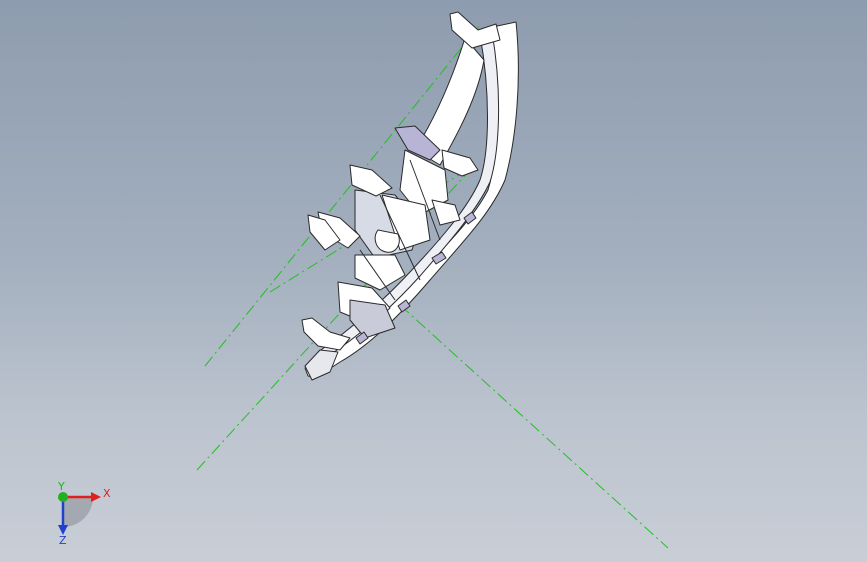 This screenshot has width=867, height=562. What do you see at coordinates (63, 540) in the screenshot?
I see `z-axis-label: Z` at bounding box center [63, 540].